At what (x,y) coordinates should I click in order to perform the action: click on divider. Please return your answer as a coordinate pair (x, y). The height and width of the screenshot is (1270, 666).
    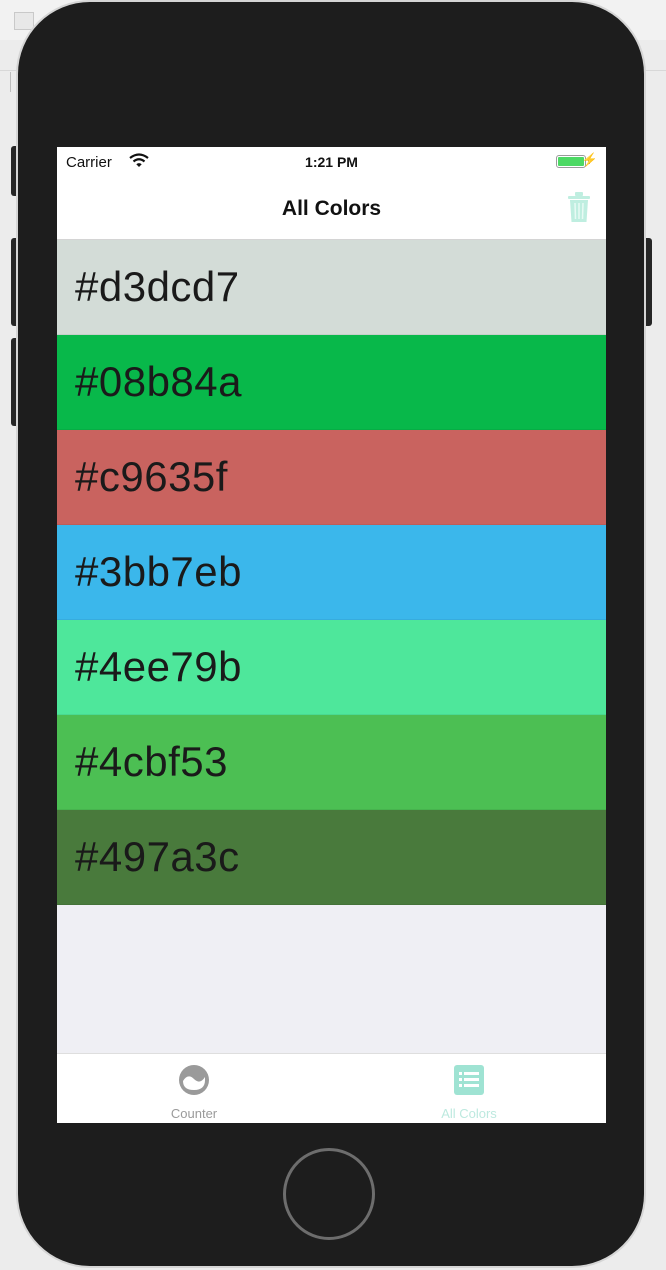
    Looking at the image, I should click on (10, 82).